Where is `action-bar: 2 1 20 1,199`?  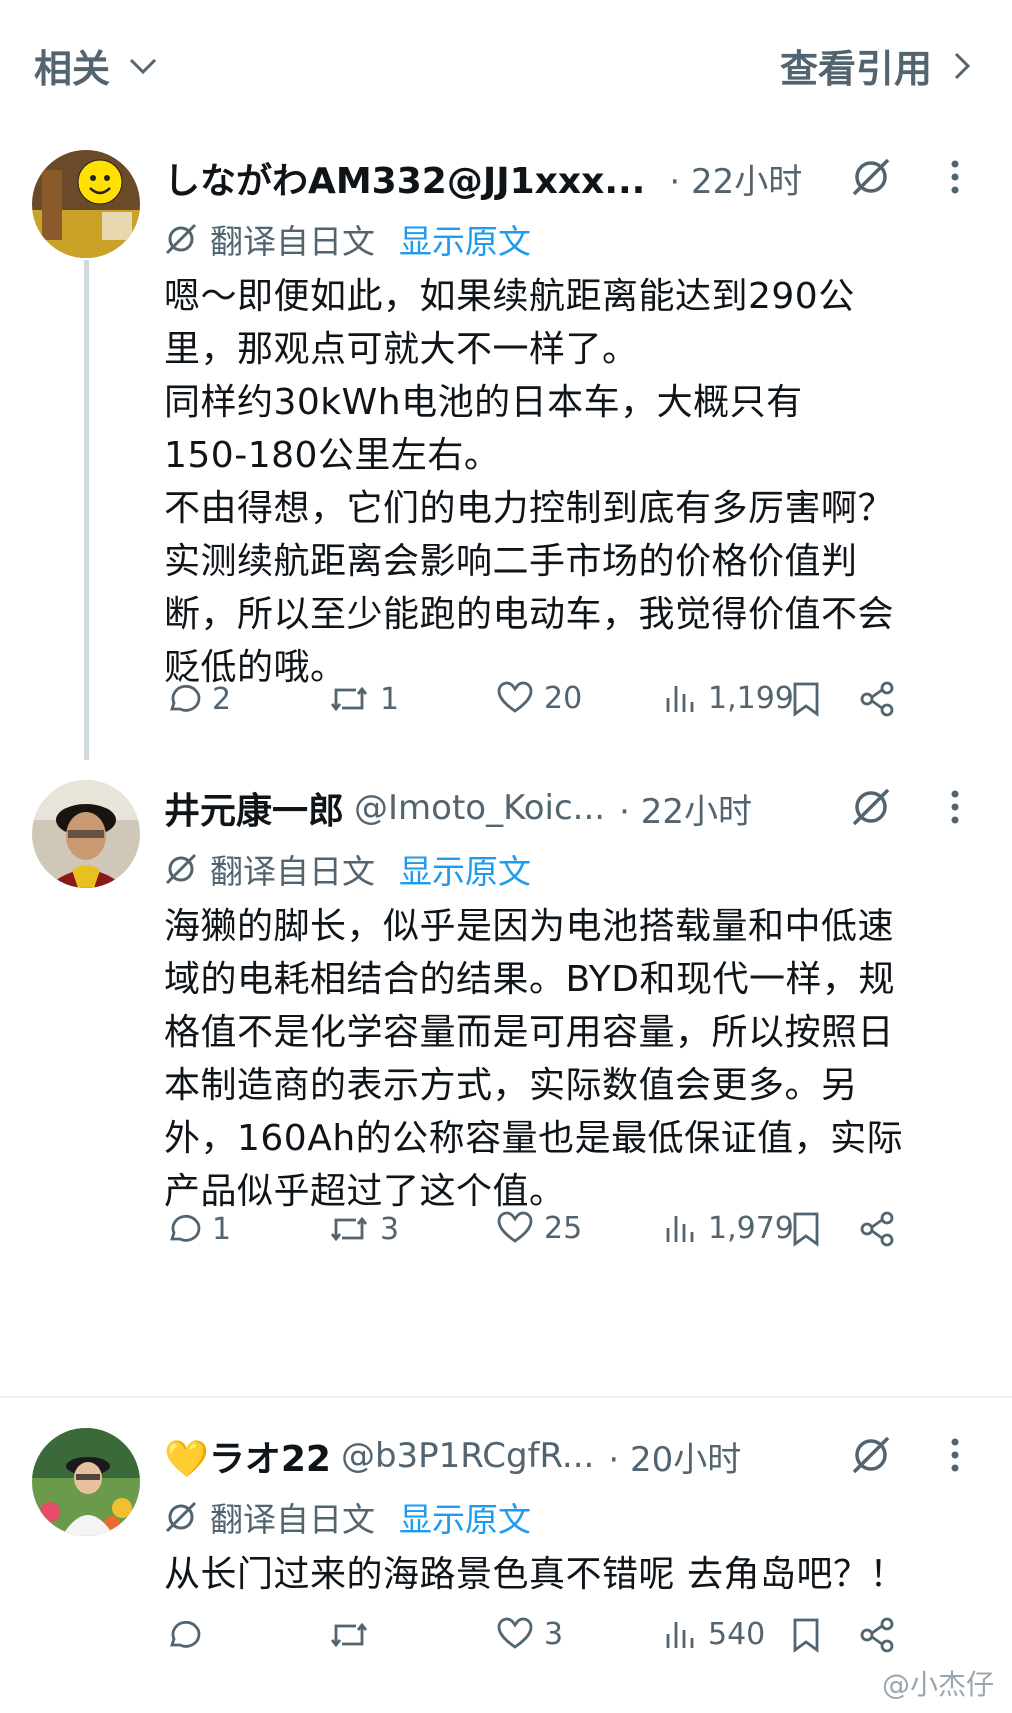 action-bar: 2 1 20 1,199 is located at coordinates (574, 705).